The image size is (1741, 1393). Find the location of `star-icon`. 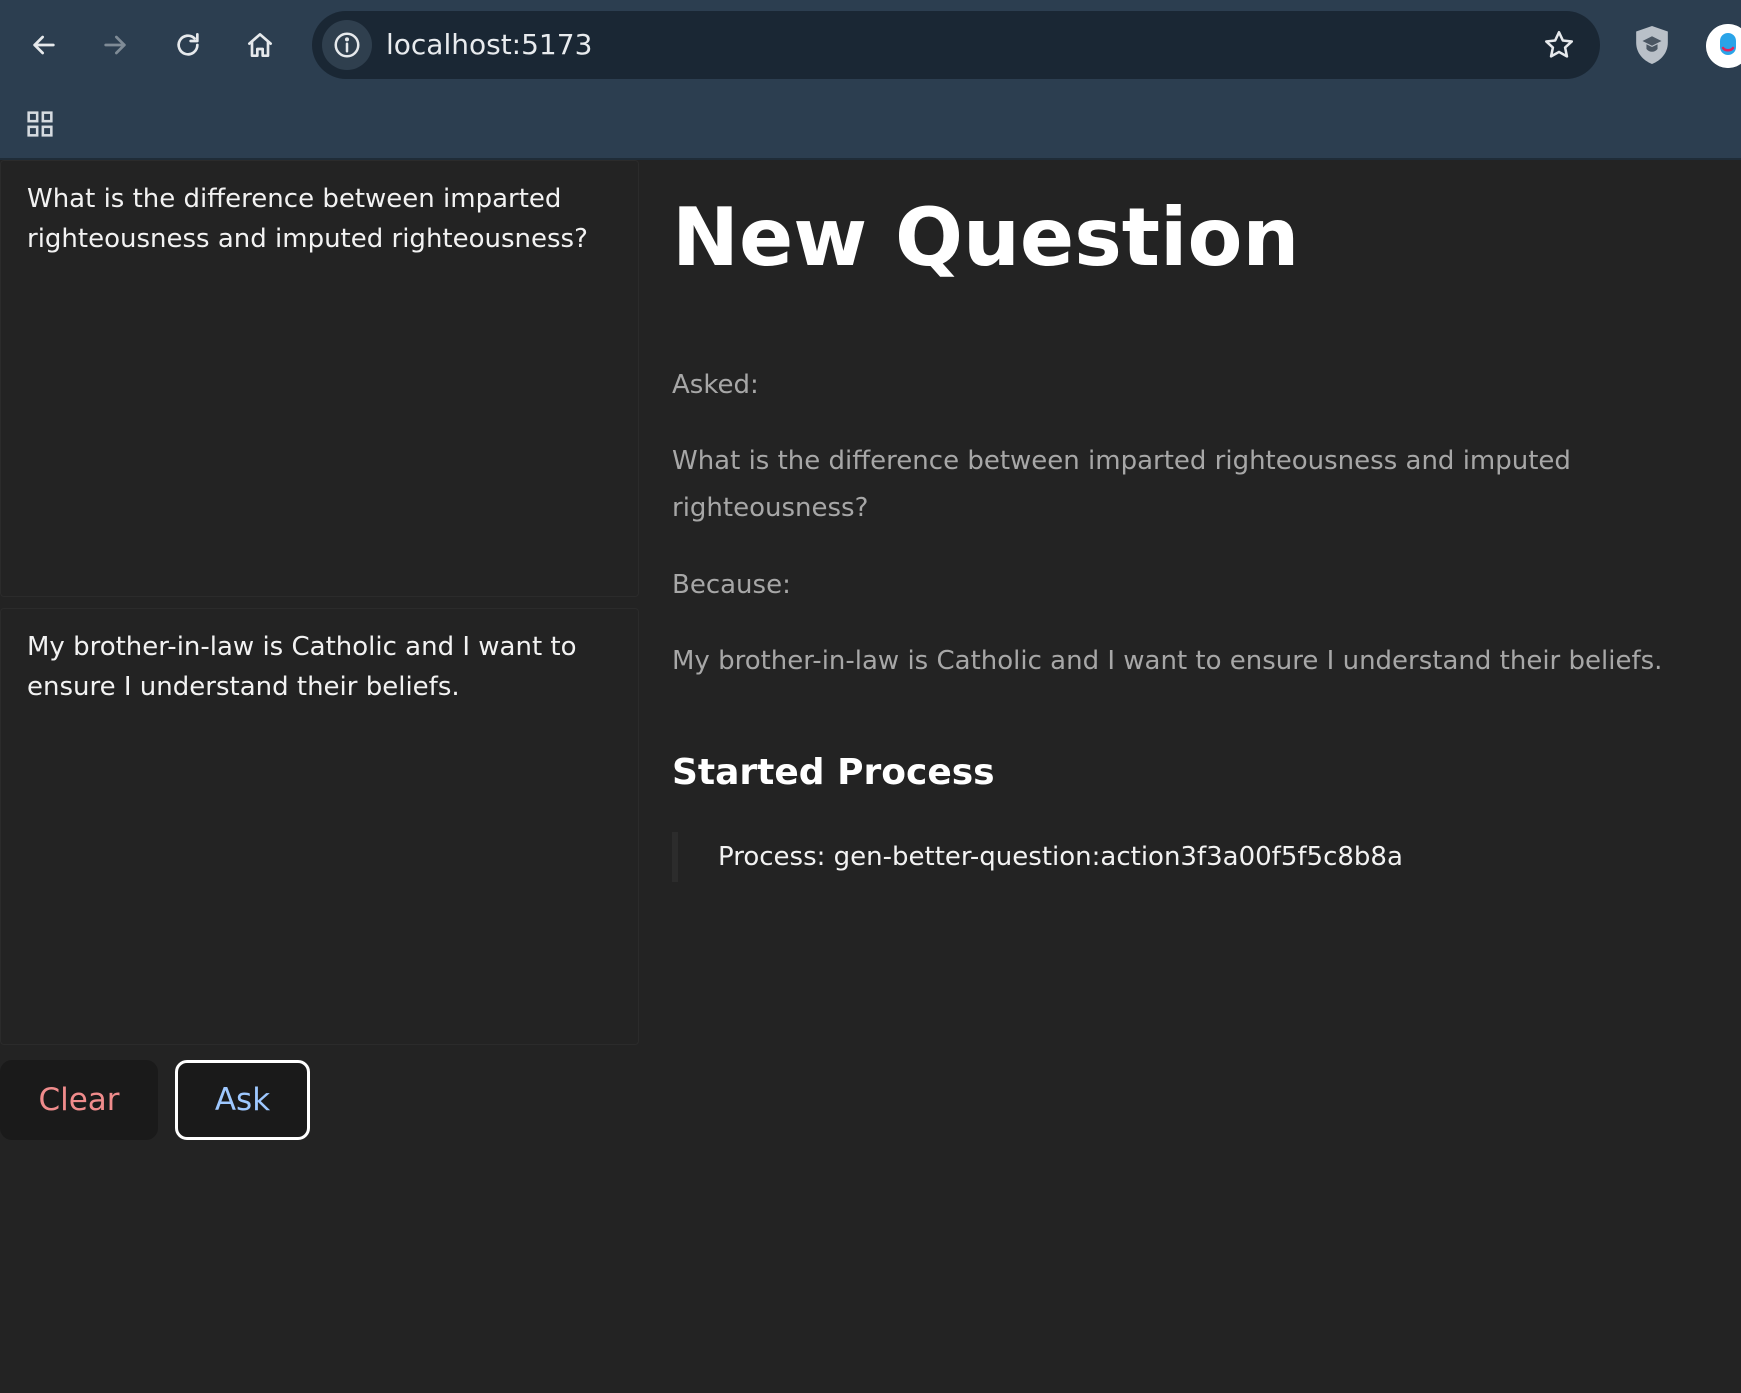

star-icon is located at coordinates (1559, 44).